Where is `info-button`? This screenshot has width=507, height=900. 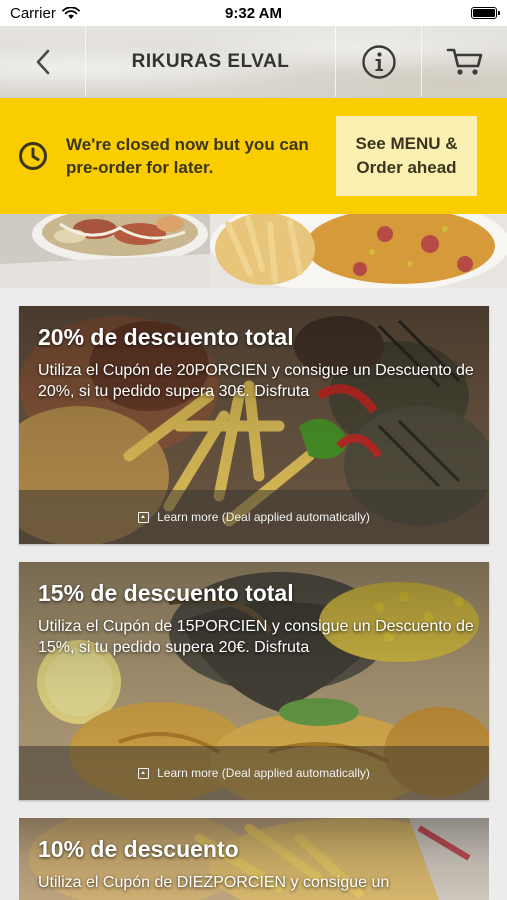 info-button is located at coordinates (379, 61).